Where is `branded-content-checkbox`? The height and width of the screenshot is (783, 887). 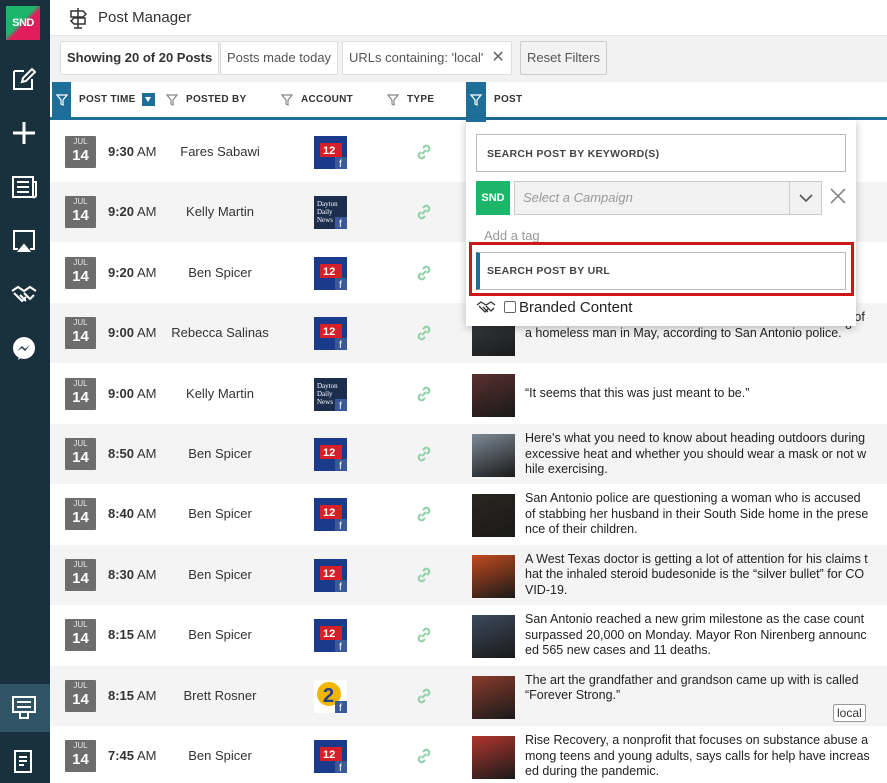 branded-content-checkbox is located at coordinates (510, 307).